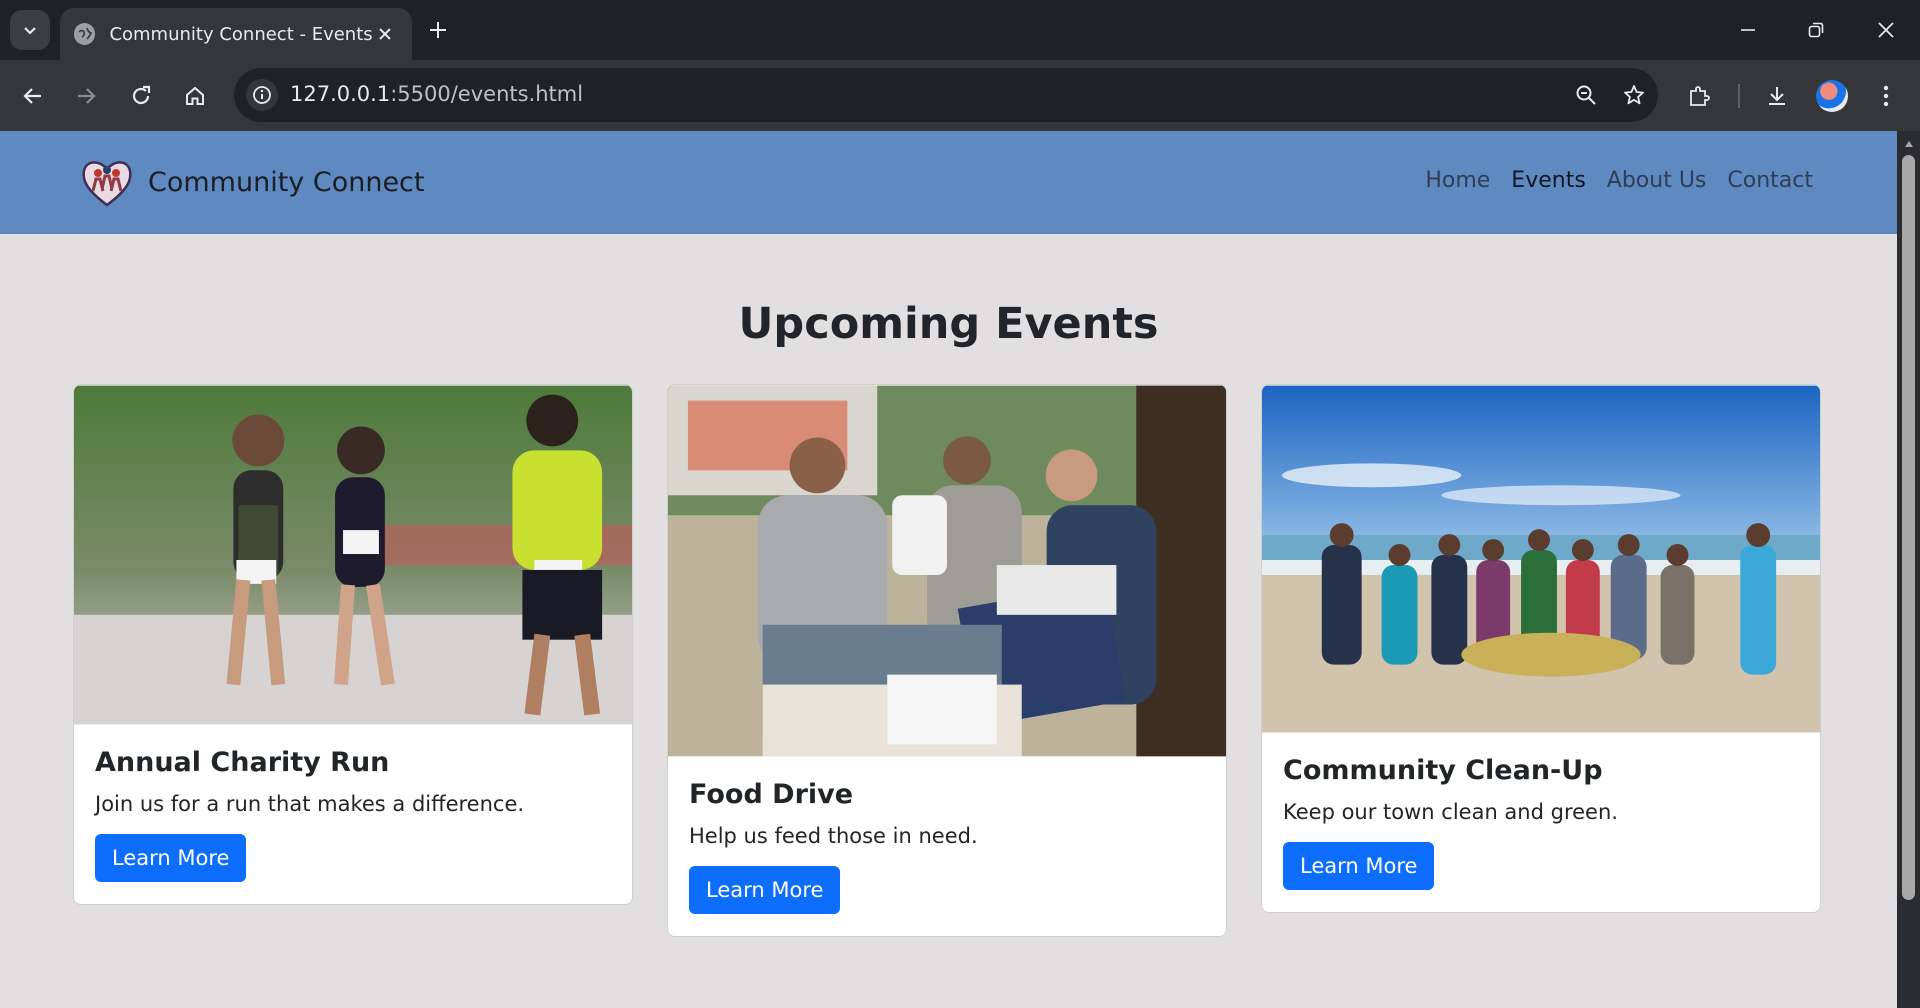 The width and height of the screenshot is (1920, 1008). What do you see at coordinates (771, 794) in the screenshot?
I see `card-title: Food Drive` at bounding box center [771, 794].